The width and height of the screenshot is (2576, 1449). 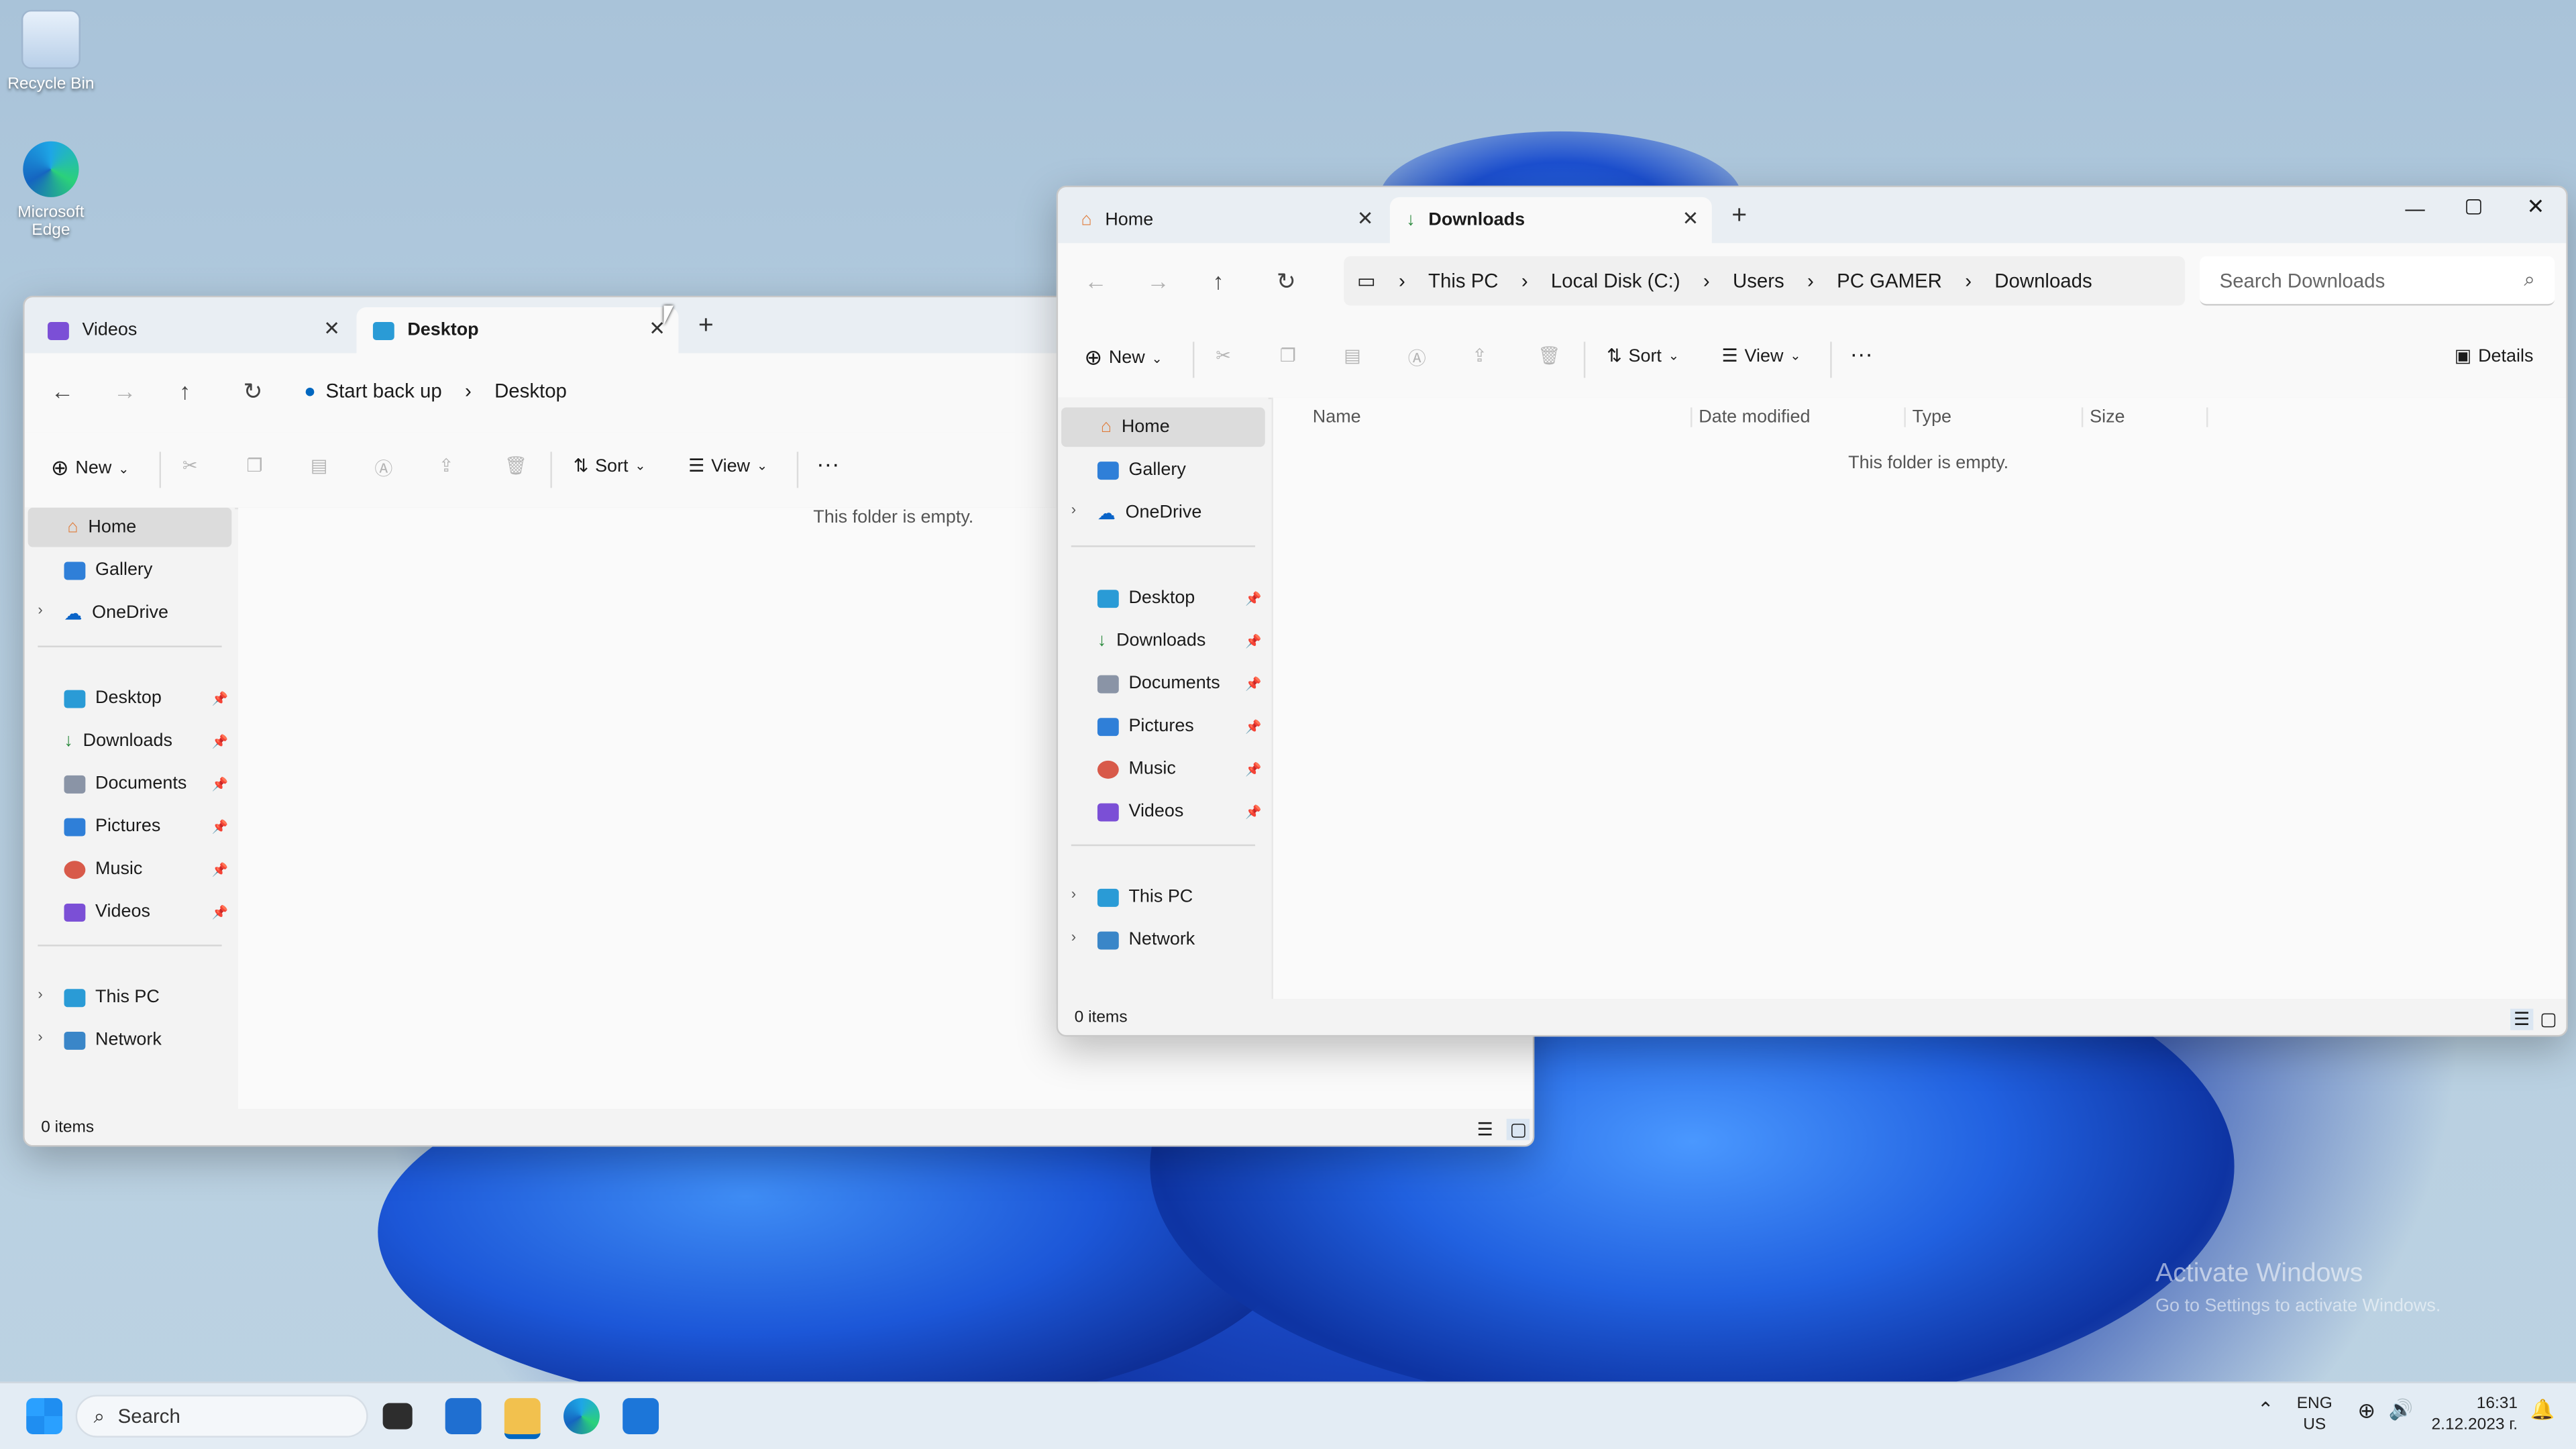 What do you see at coordinates (1758, 281) in the screenshot?
I see `breadcrumb-item: Users` at bounding box center [1758, 281].